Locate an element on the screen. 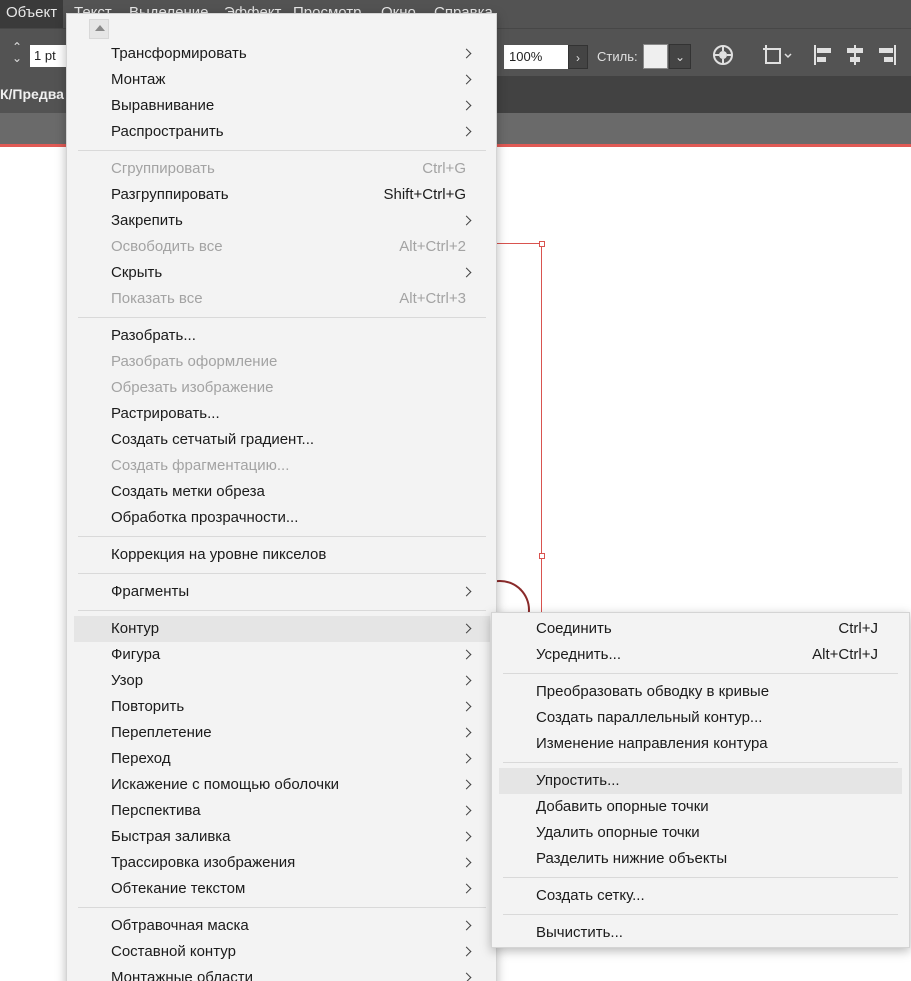  style-swatch is located at coordinates (655, 56).